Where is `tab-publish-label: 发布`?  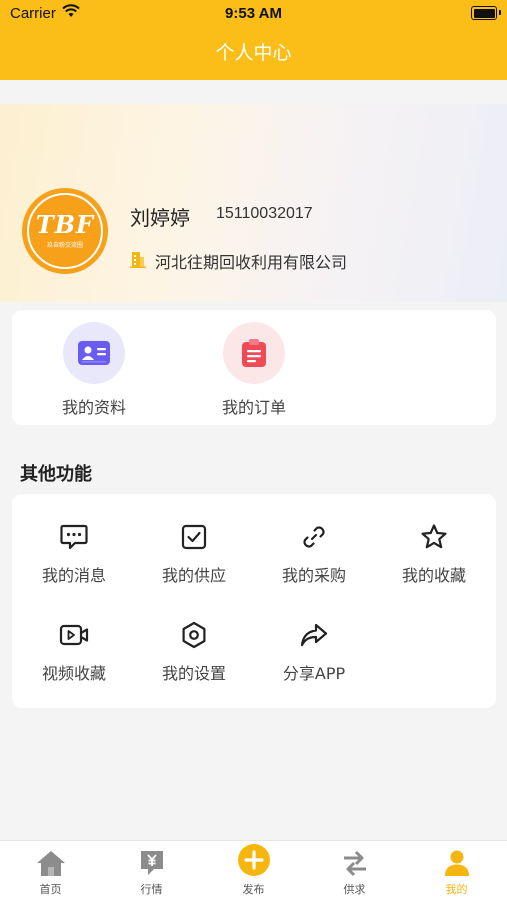 tab-publish-label: 发布 is located at coordinates (253, 889).